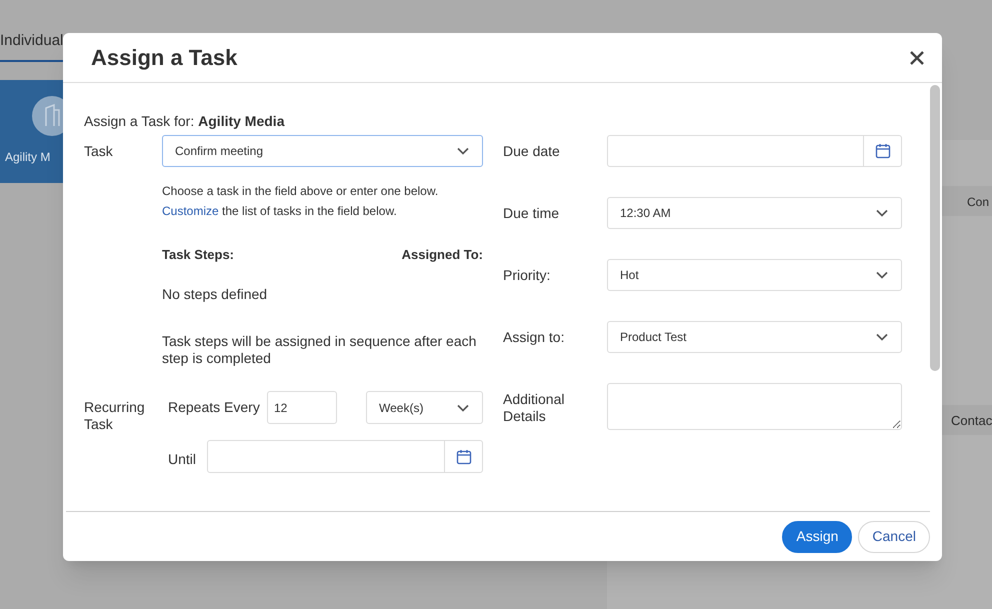 Image resolution: width=992 pixels, height=609 pixels. Describe the element at coordinates (534, 408) in the screenshot. I see `field-label: Additional Details` at that location.